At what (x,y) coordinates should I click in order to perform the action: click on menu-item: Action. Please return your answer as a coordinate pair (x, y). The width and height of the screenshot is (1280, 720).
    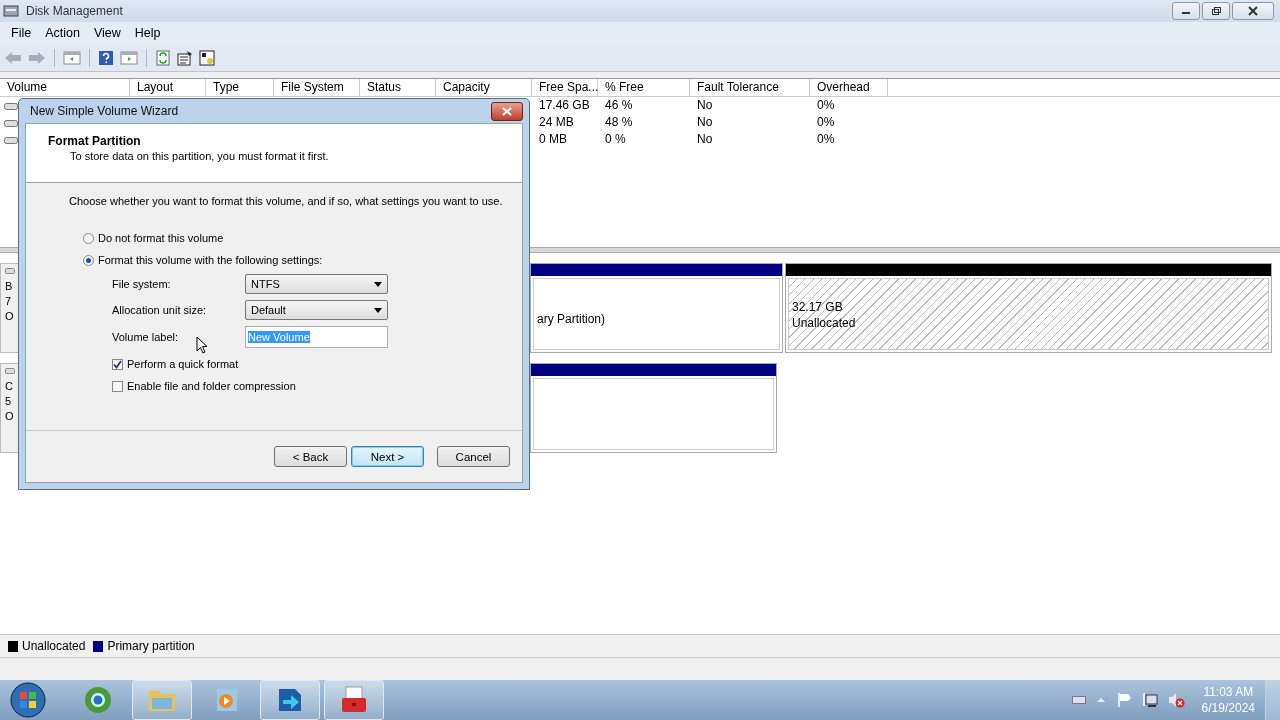
    Looking at the image, I should click on (62, 33).